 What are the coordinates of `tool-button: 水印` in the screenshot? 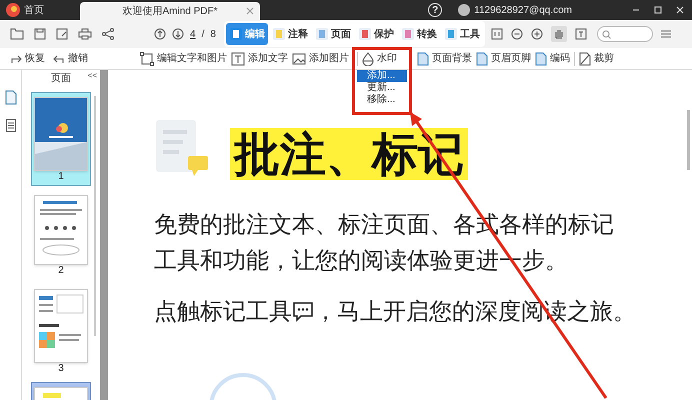 It's located at (379, 58).